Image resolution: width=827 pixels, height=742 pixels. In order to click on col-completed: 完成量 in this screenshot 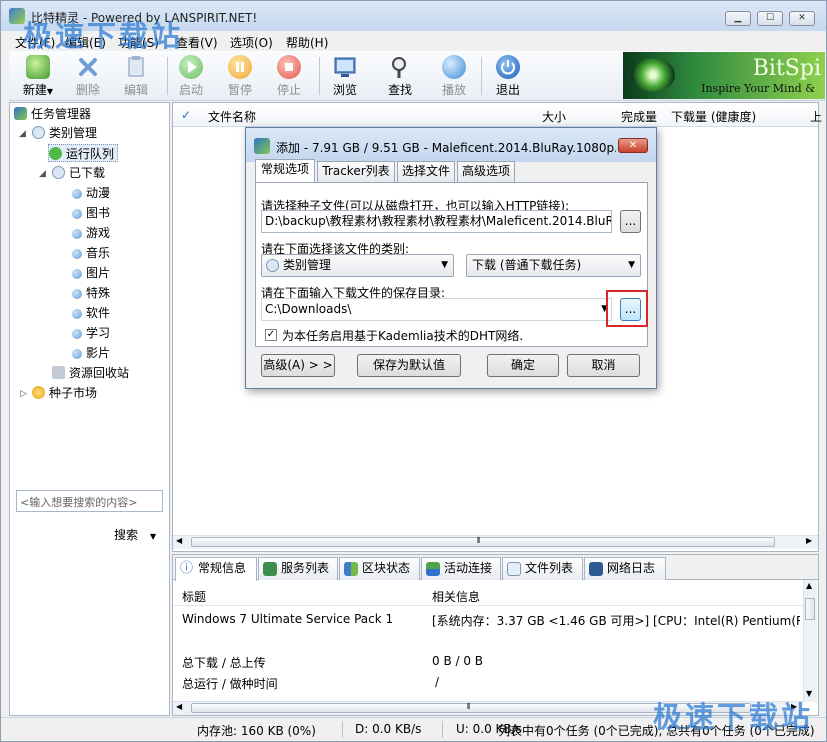, I will do `click(639, 116)`.